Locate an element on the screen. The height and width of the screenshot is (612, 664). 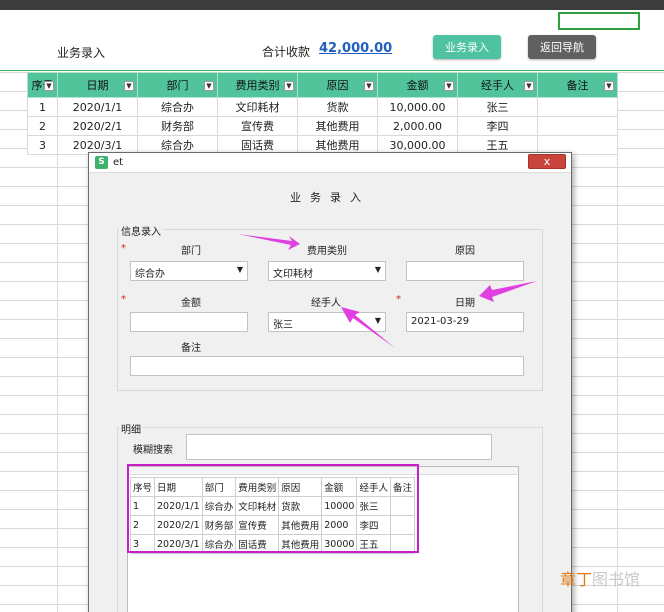
annotation-arrows is located at coordinates (387, 291).